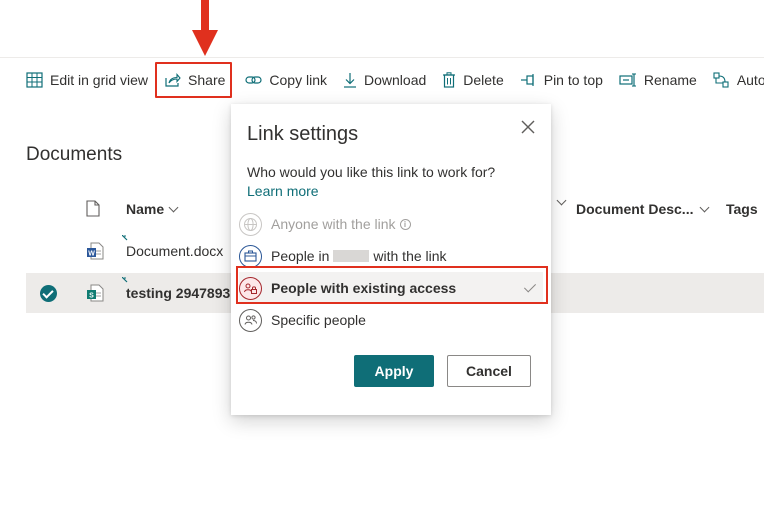 This screenshot has height=505, width=764. What do you see at coordinates (395, 80) in the screenshot?
I see `download-label: Download` at bounding box center [395, 80].